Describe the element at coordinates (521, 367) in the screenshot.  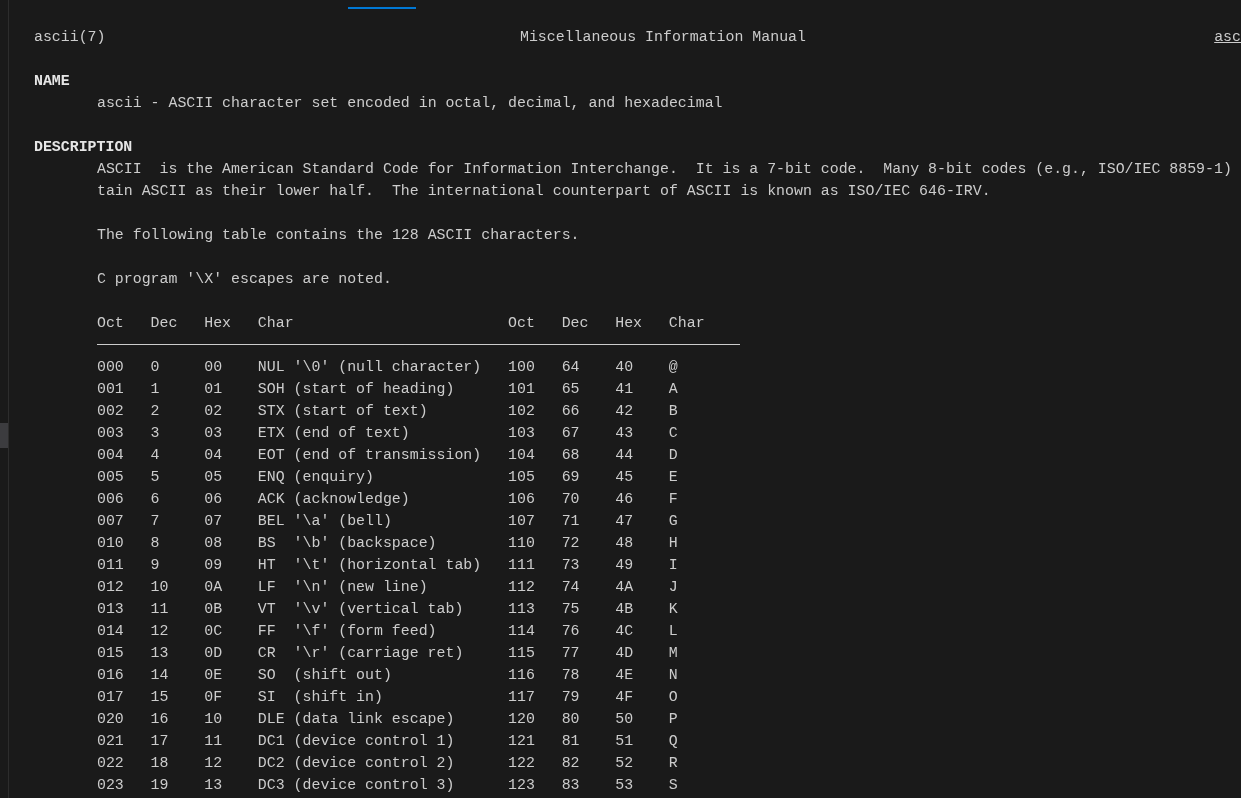
I see `table-cell: 100` at that location.